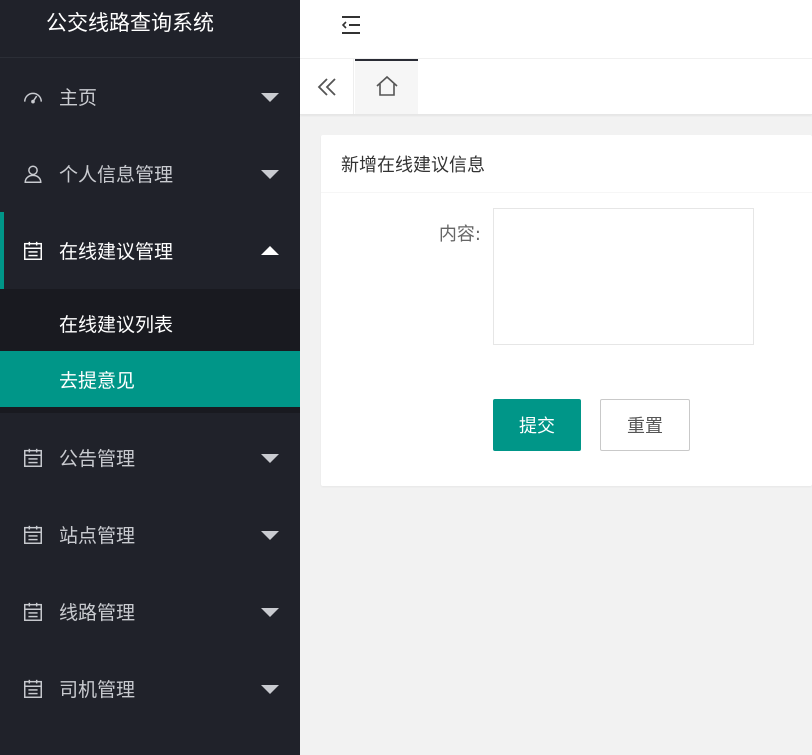 This screenshot has width=812, height=755. Describe the element at coordinates (150, 173) in the screenshot. I see `sidebar-item-profile: 个人信息管理` at that location.